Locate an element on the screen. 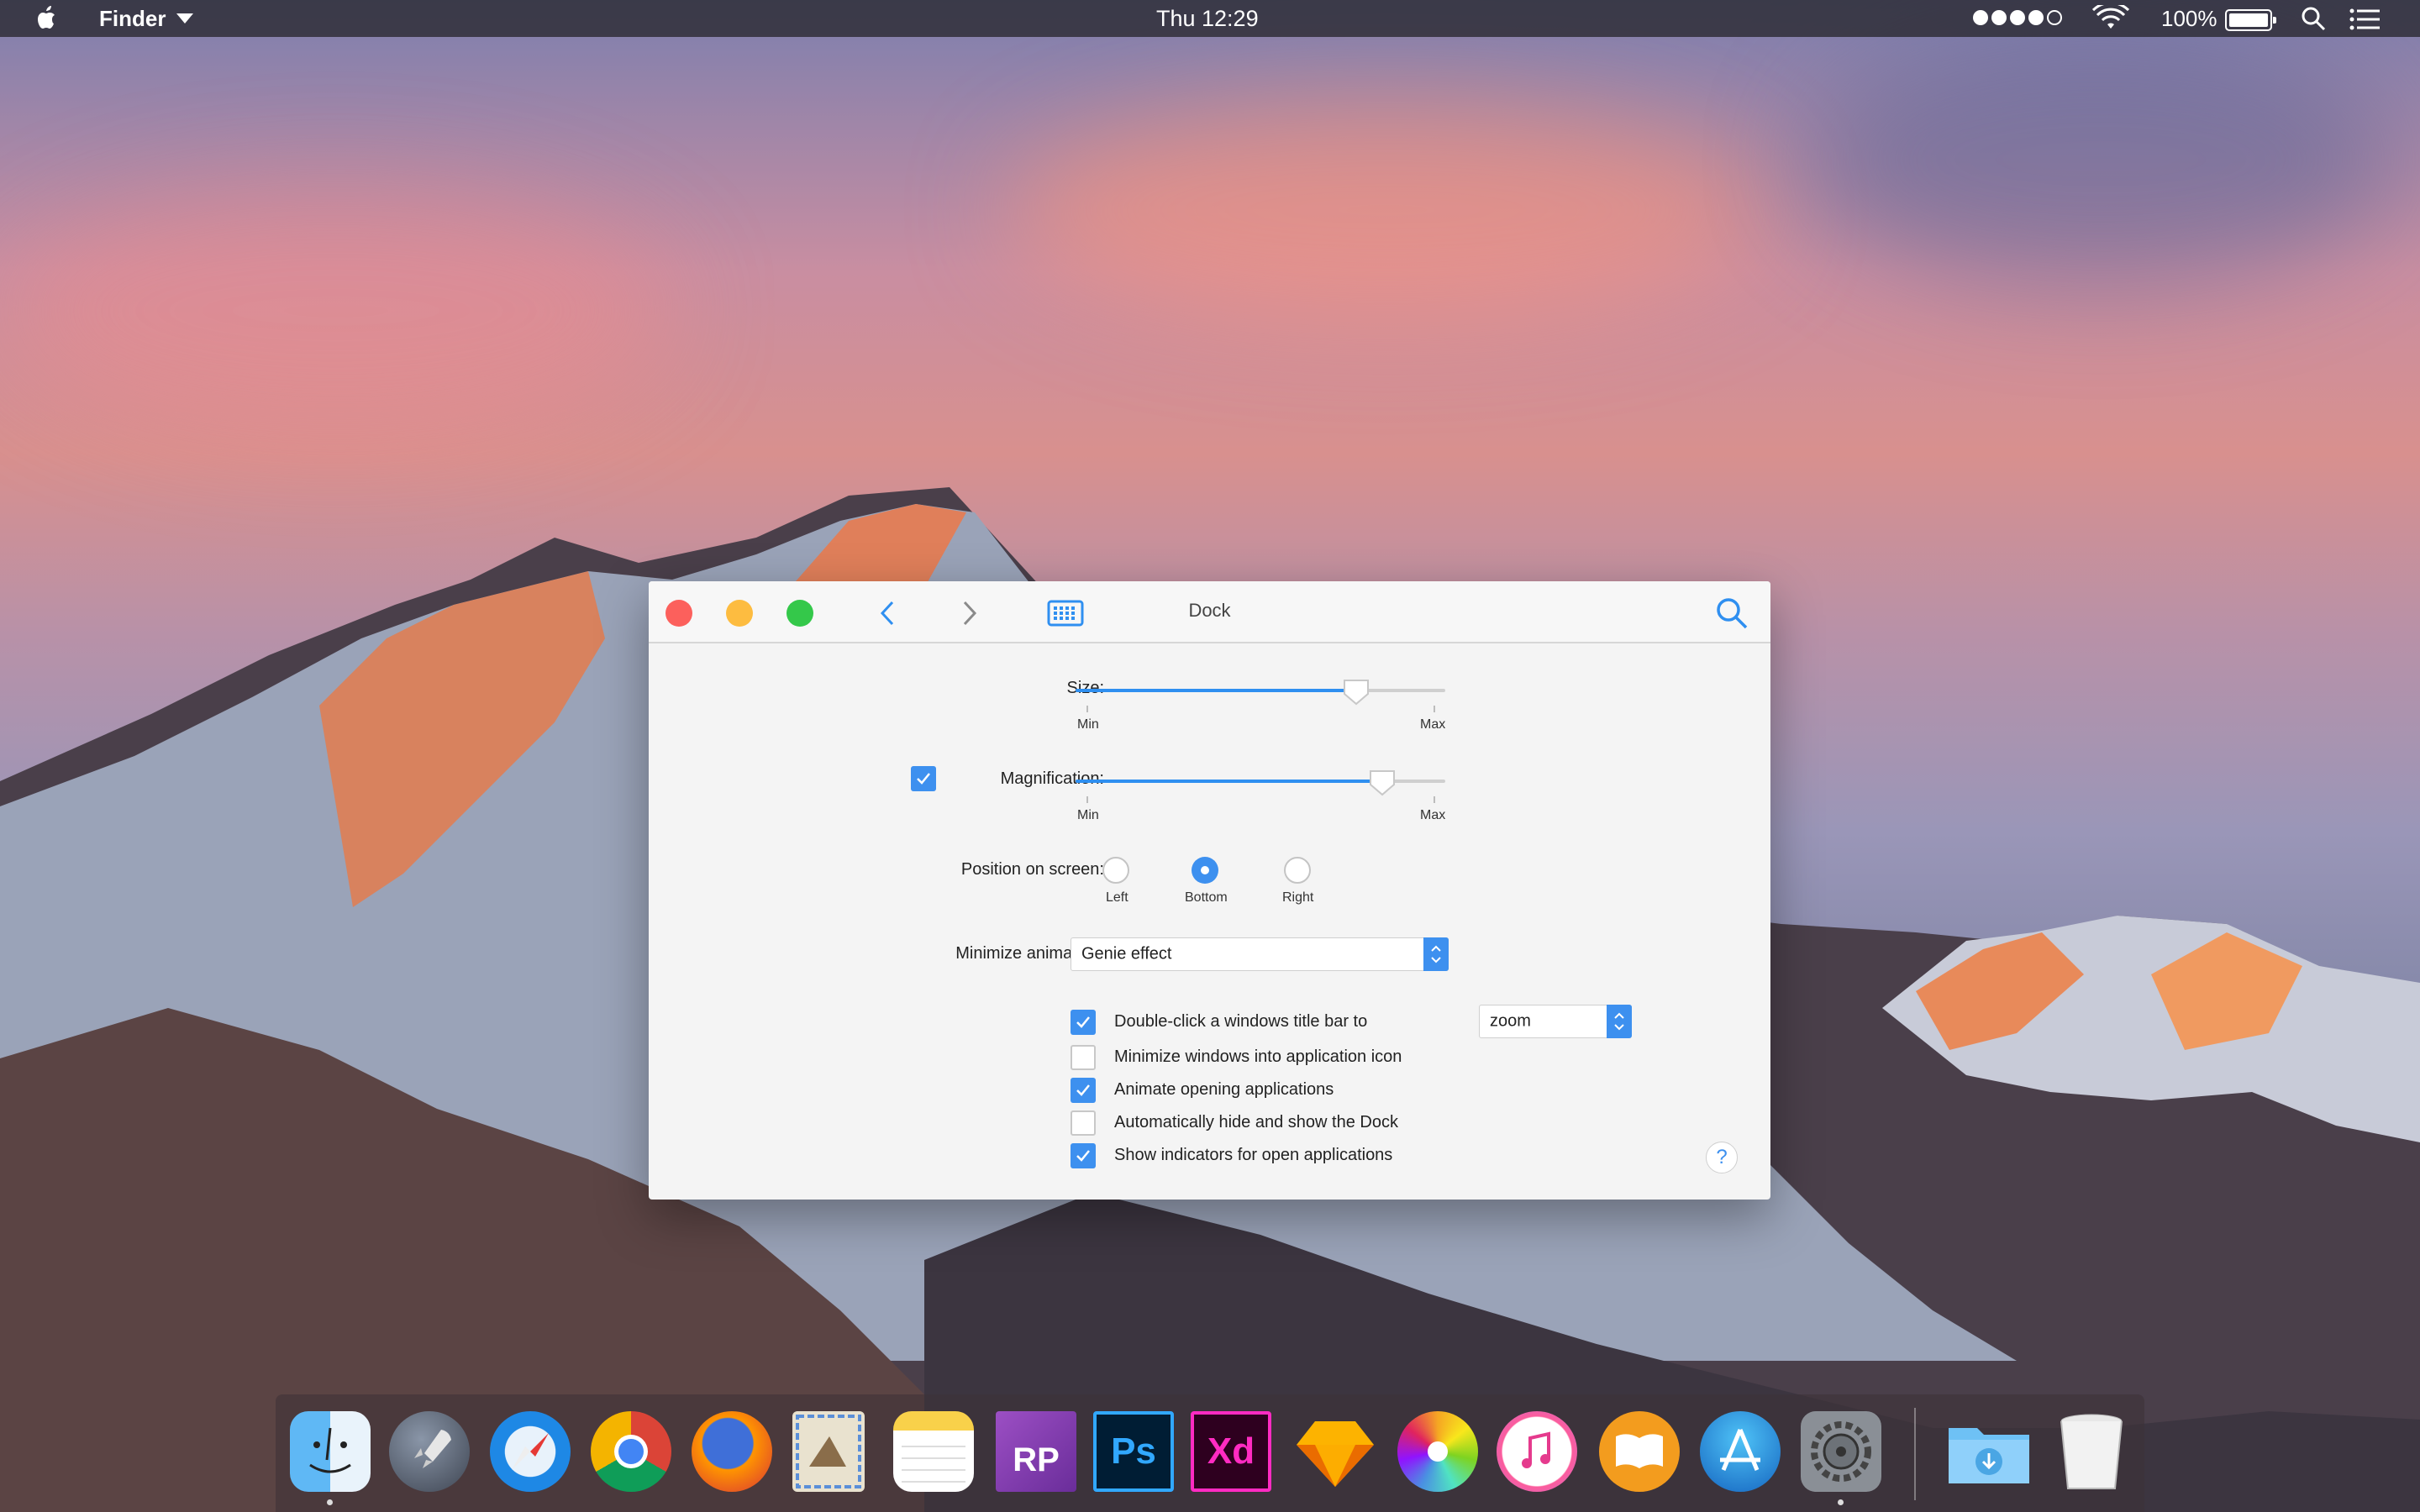 This screenshot has width=2420, height=1512. itunes-icon is located at coordinates (1537, 1451).